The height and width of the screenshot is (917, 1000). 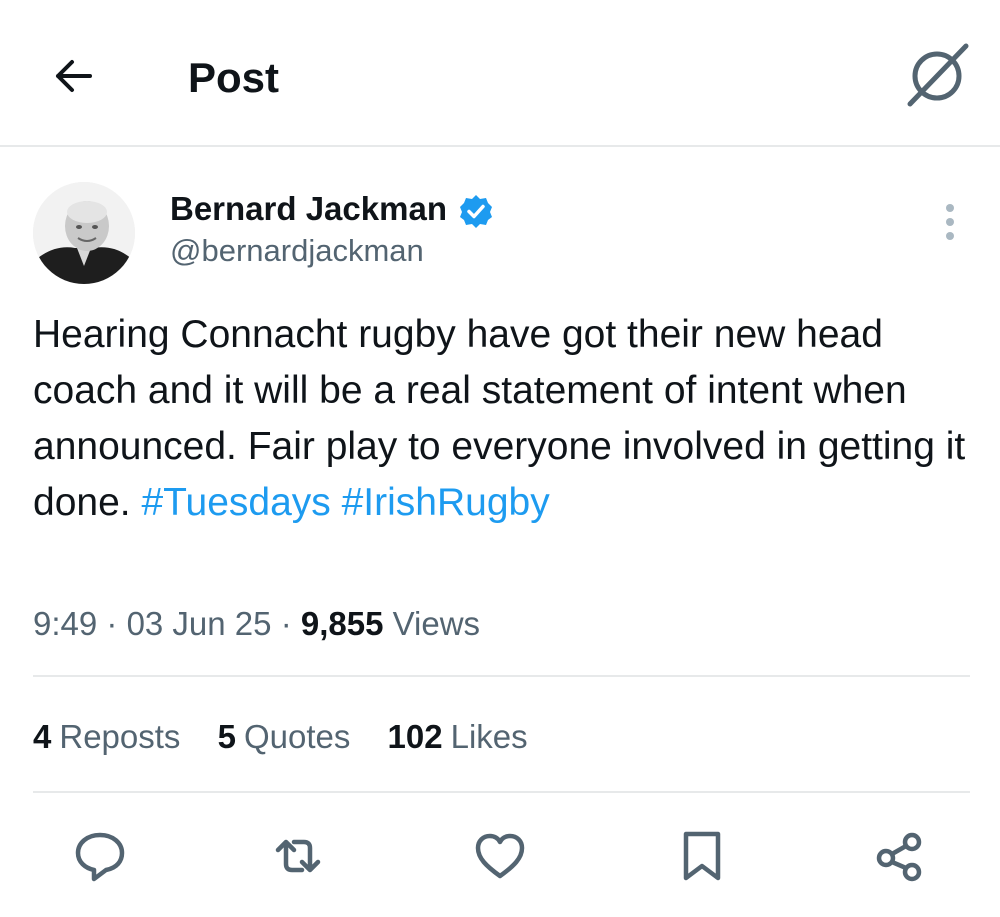 I want to click on quotes-stat: 5 Quotes, so click(x=284, y=737).